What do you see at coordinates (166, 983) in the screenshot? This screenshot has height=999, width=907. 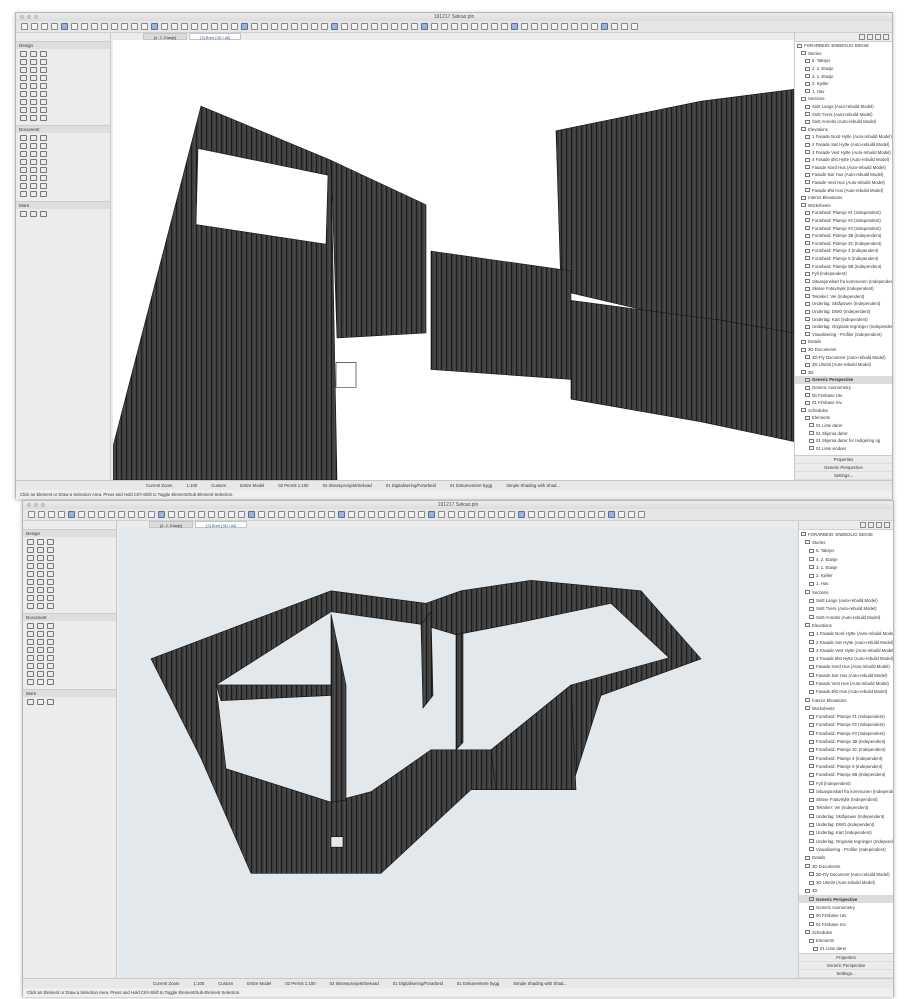 I see `status-control: Current Zoom` at bounding box center [166, 983].